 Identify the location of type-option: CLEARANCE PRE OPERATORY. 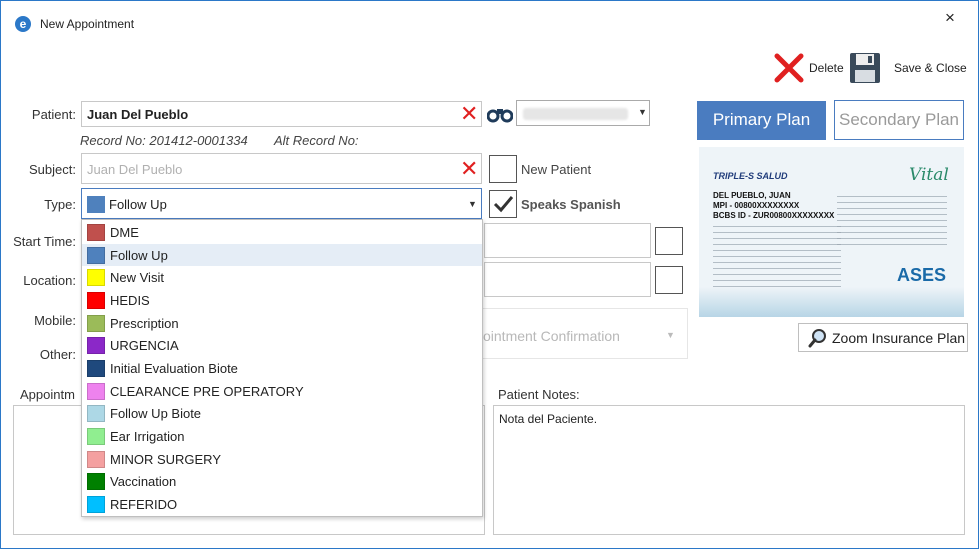
(282, 391).